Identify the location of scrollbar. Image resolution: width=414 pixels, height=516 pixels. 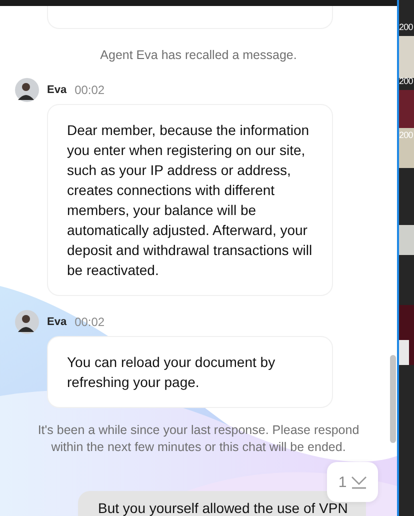
(393, 399).